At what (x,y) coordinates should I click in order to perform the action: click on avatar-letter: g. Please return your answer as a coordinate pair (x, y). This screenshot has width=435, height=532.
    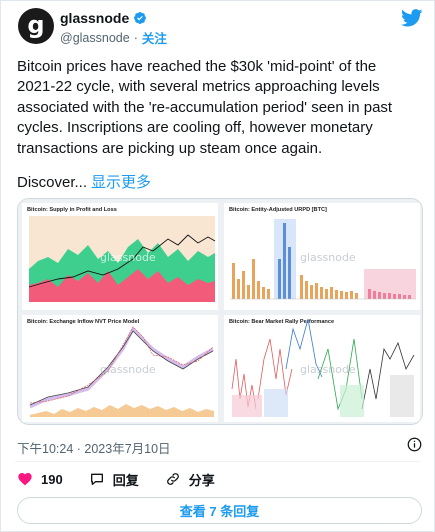
    Looking at the image, I should click on (36, 24).